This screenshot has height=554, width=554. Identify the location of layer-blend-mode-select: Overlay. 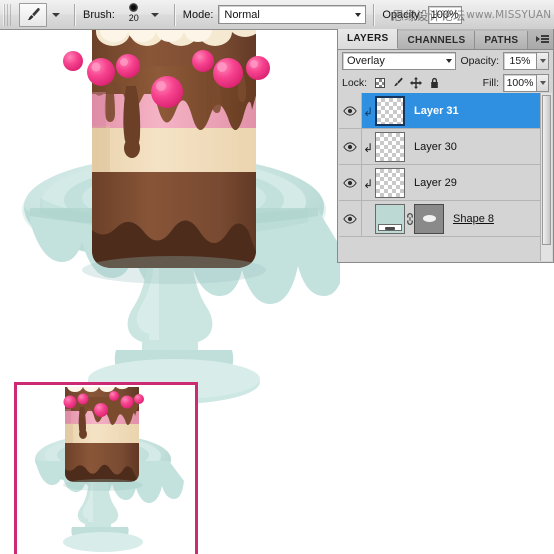
(399, 61).